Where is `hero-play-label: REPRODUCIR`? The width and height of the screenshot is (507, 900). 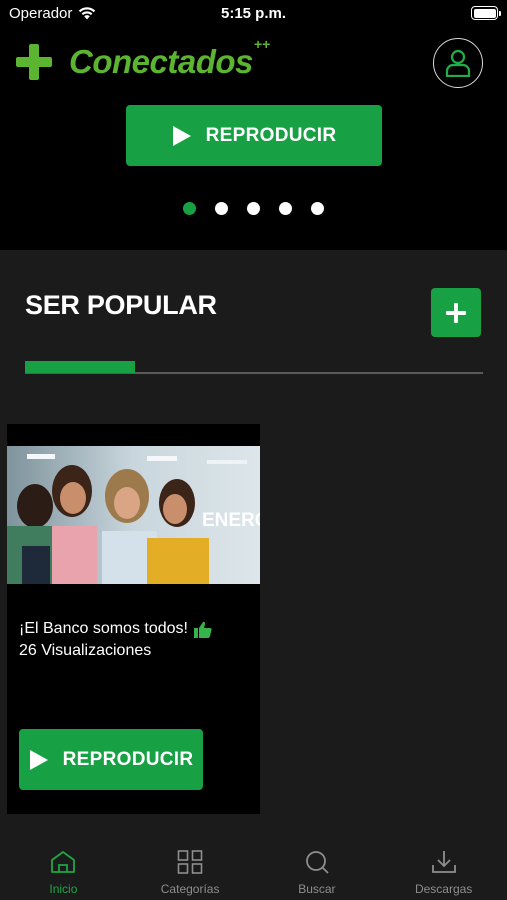 hero-play-label: REPRODUCIR is located at coordinates (271, 135).